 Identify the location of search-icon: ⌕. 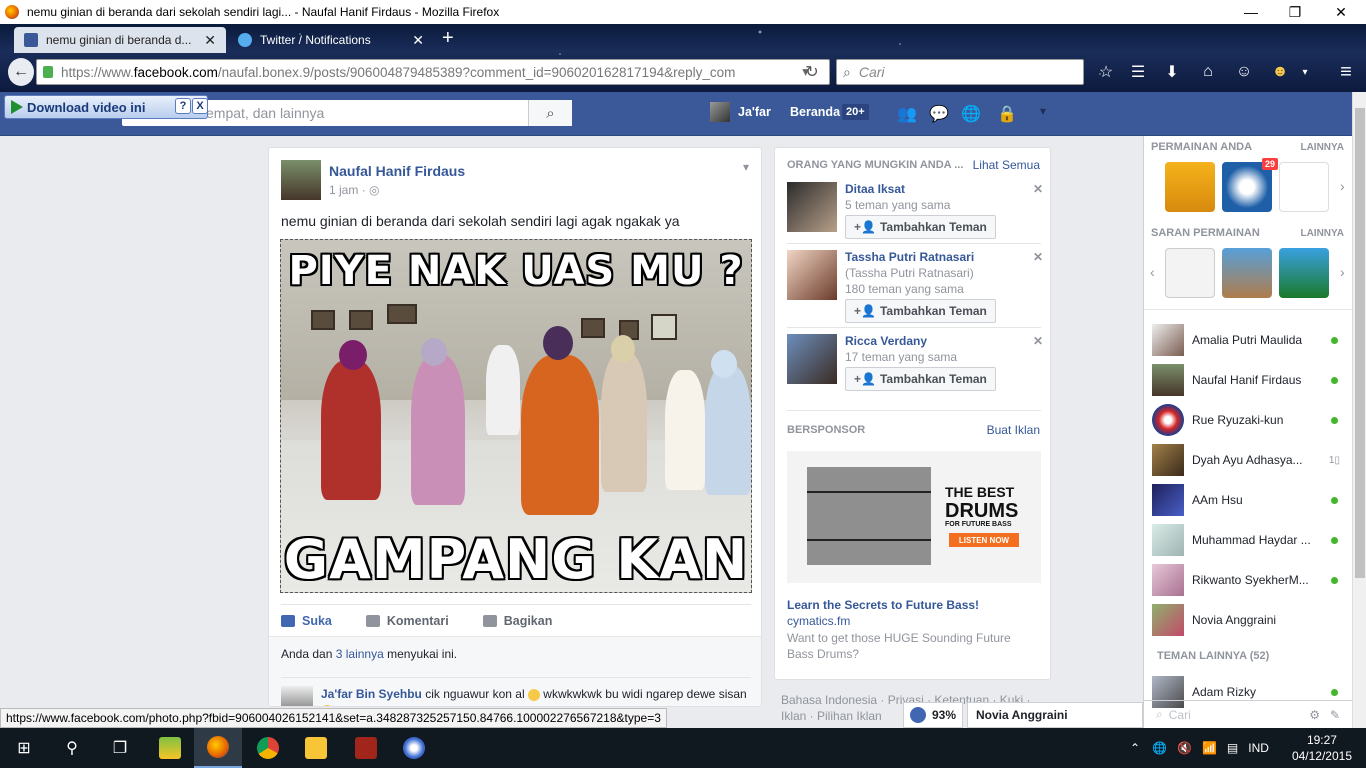
(550, 113).